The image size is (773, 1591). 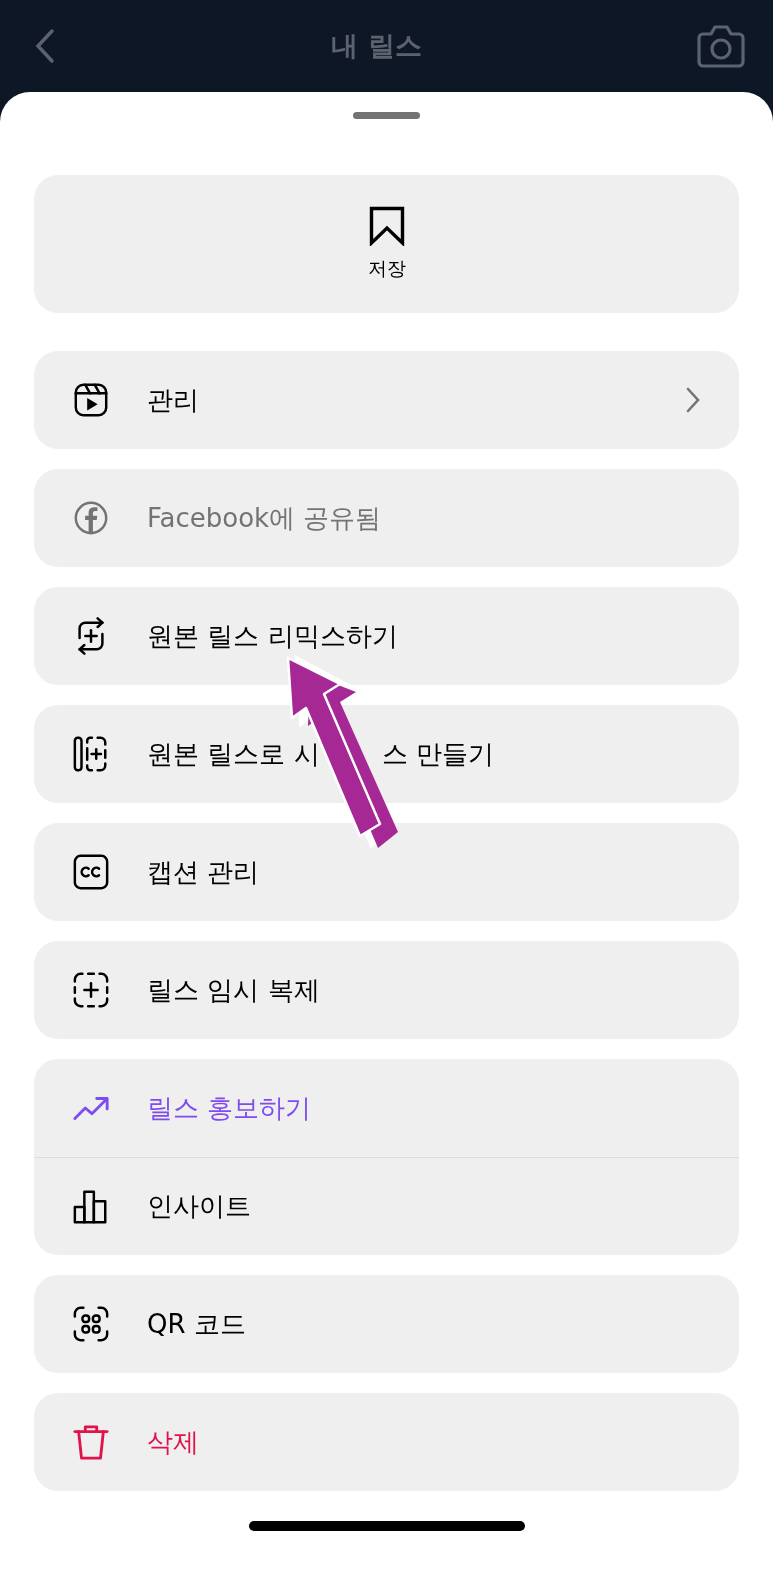 What do you see at coordinates (386, 754) in the screenshot?
I see `menu-item: 원본 릴스로 시 스 만들기` at bounding box center [386, 754].